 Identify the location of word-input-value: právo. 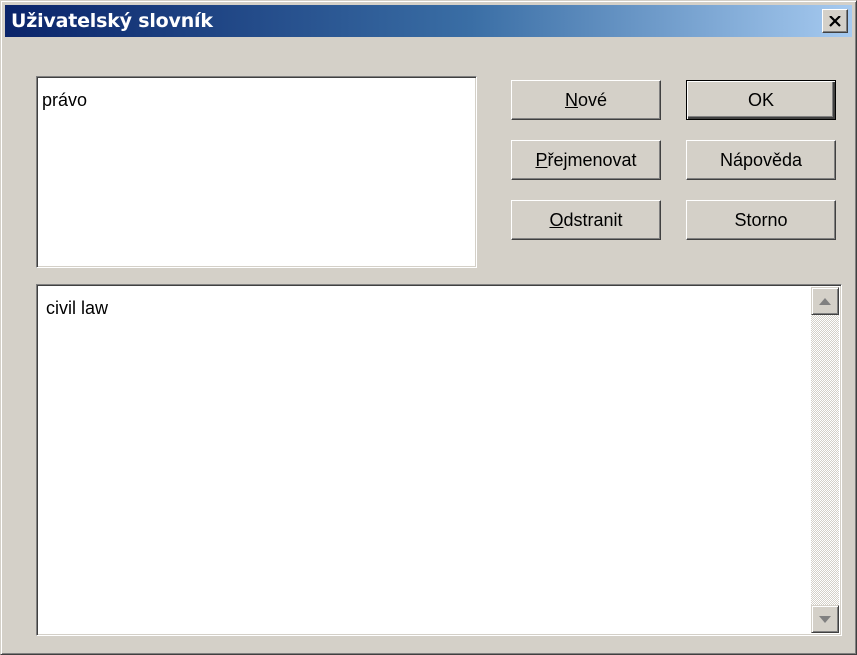
(65, 100).